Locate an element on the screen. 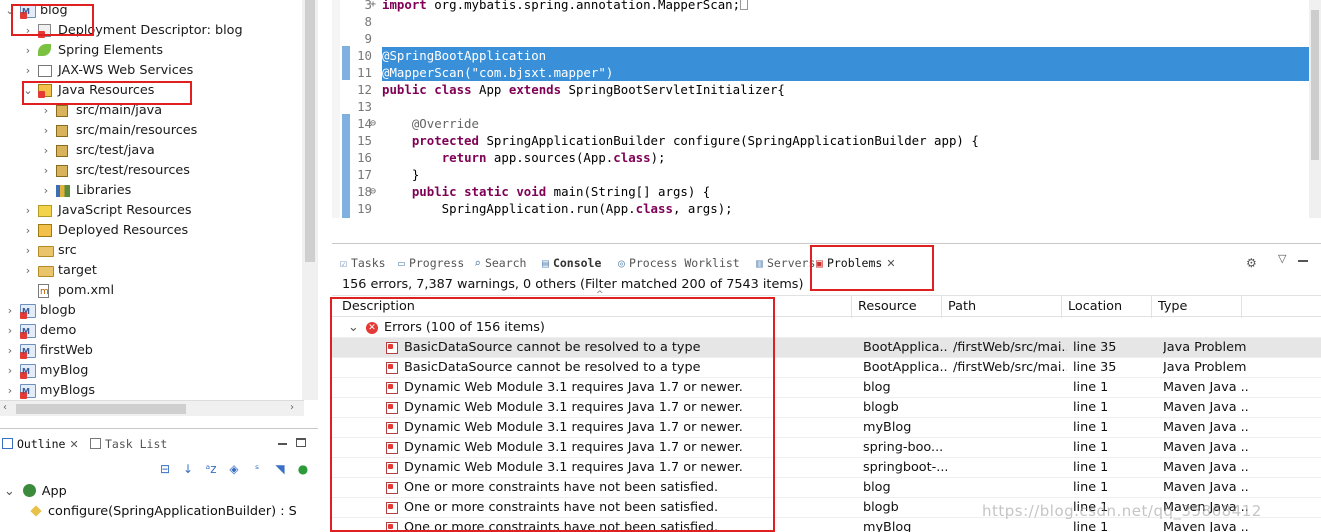 The image size is (1321, 532). dropdown-icon: ▽ is located at coordinates (1282, 258).